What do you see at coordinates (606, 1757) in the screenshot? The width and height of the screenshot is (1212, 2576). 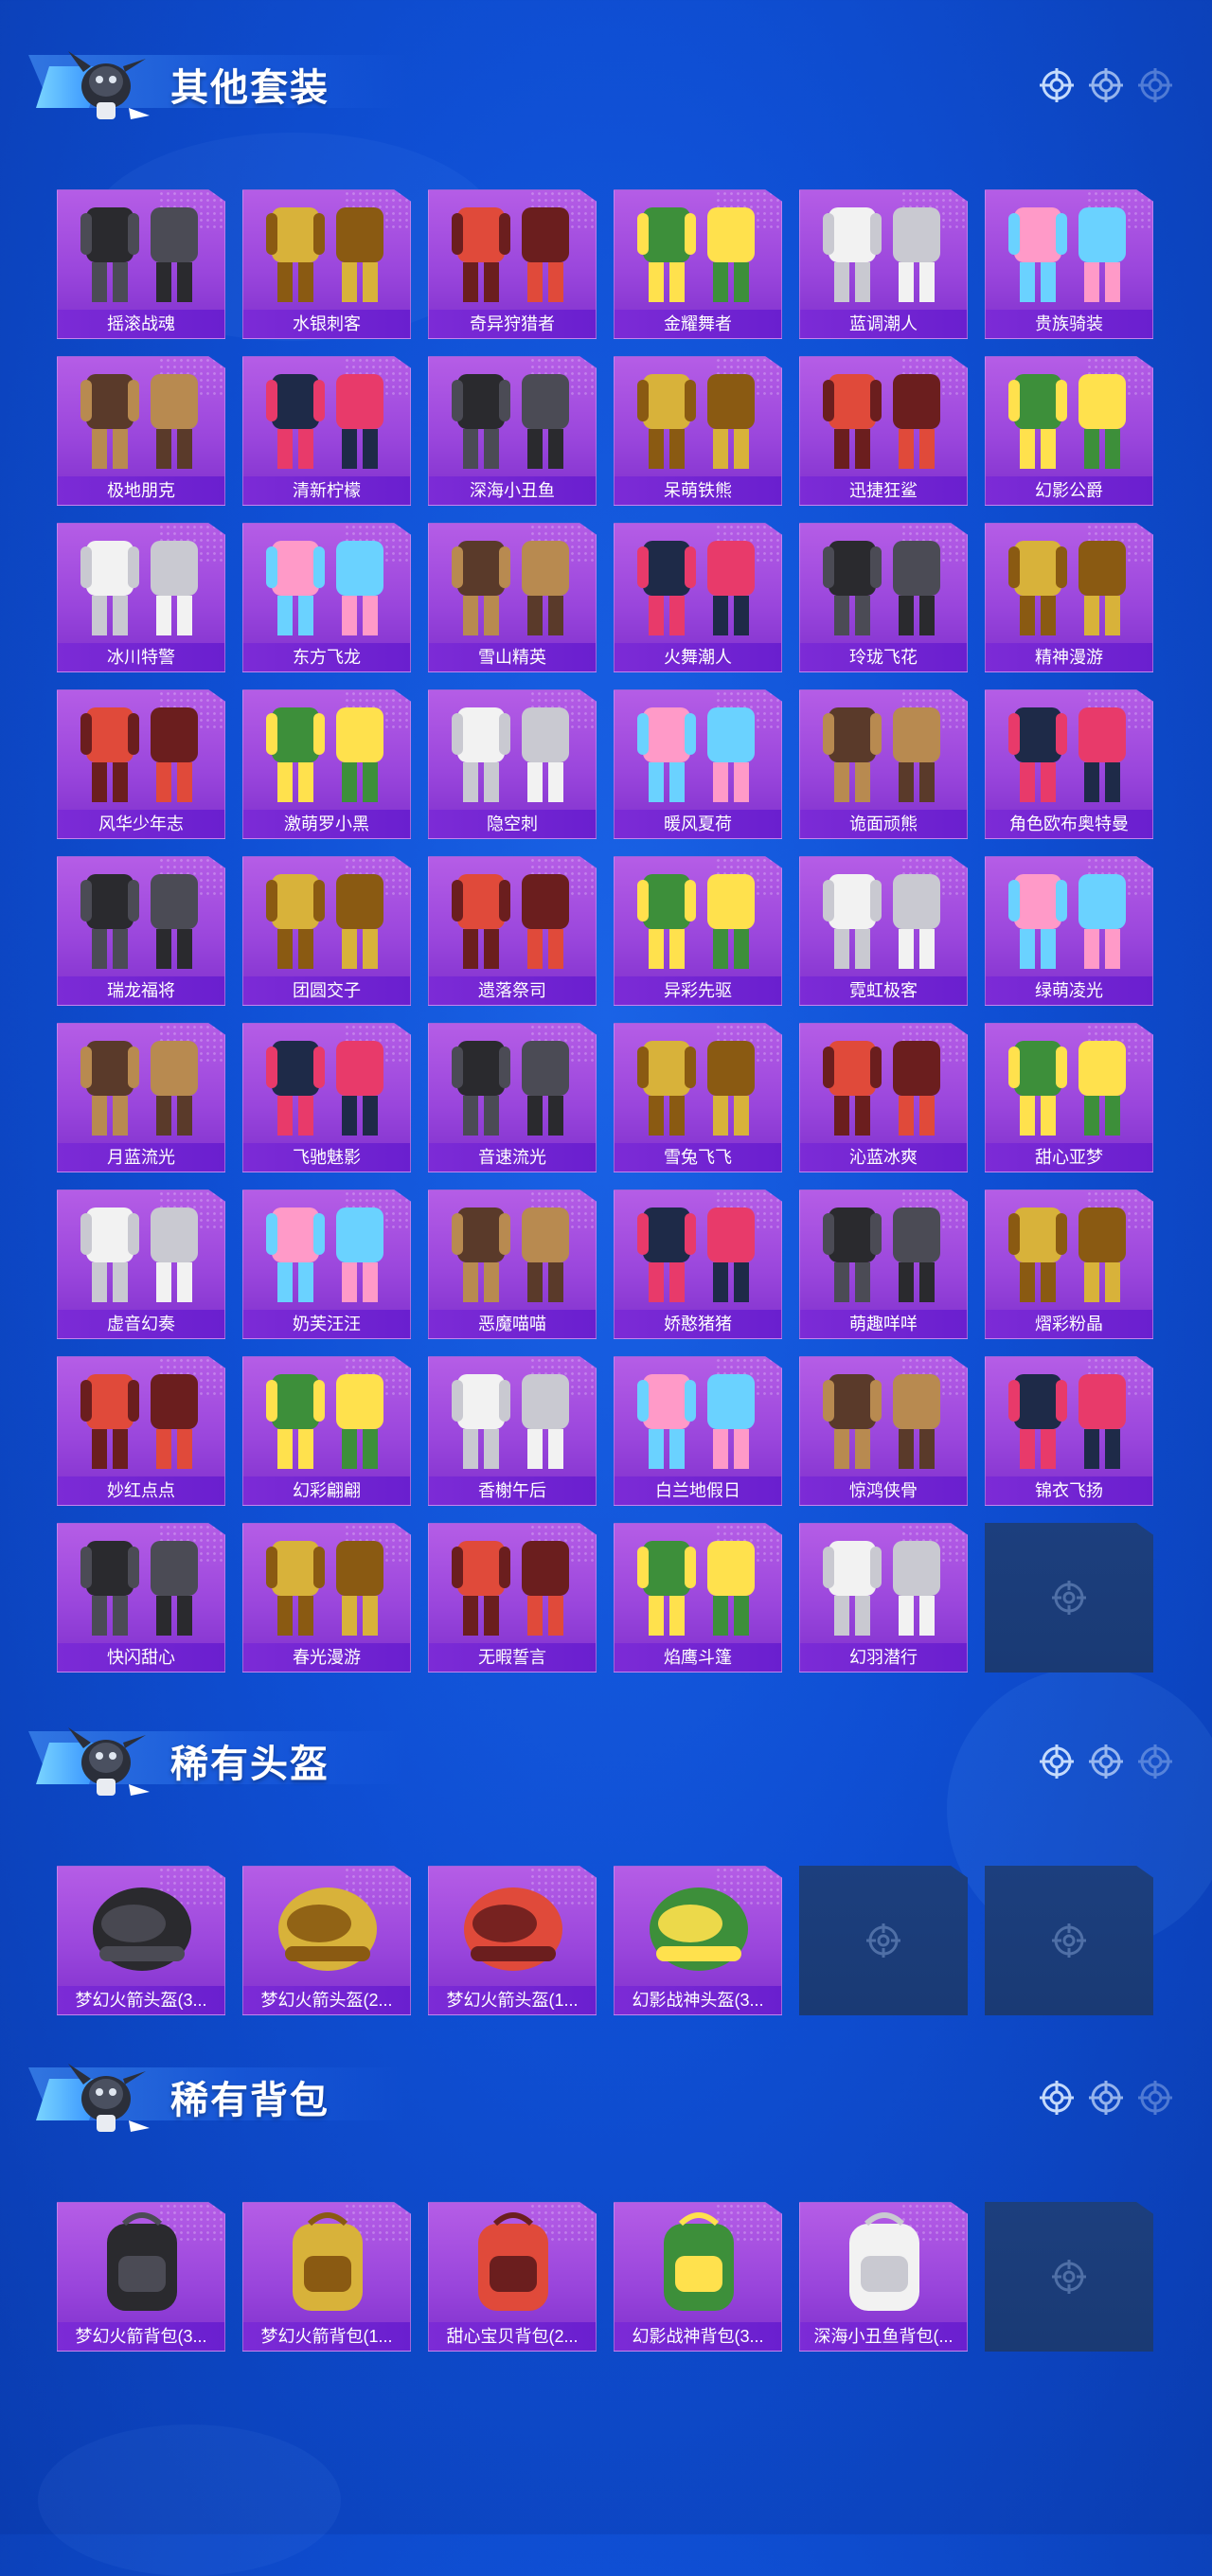 I see `section-header: 稀有头盔` at bounding box center [606, 1757].